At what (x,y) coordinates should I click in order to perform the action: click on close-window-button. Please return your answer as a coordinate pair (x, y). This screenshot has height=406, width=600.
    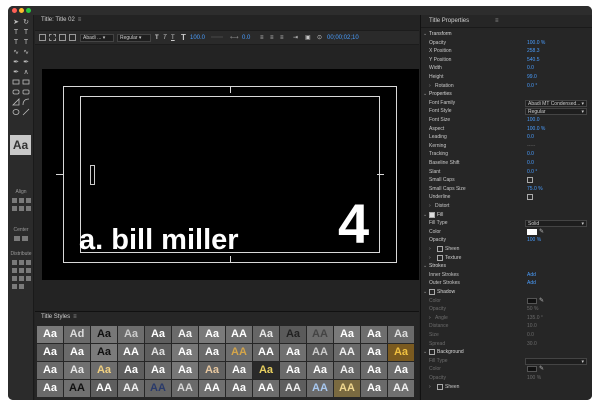
    Looking at the image, I should click on (14, 10).